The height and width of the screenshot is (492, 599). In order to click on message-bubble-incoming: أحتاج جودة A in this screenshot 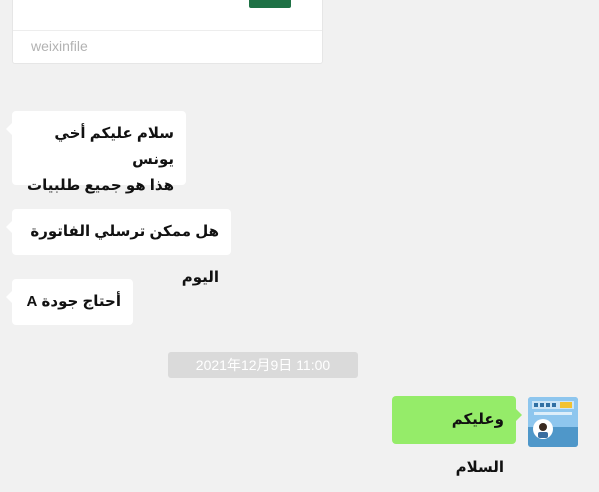, I will do `click(69, 302)`.